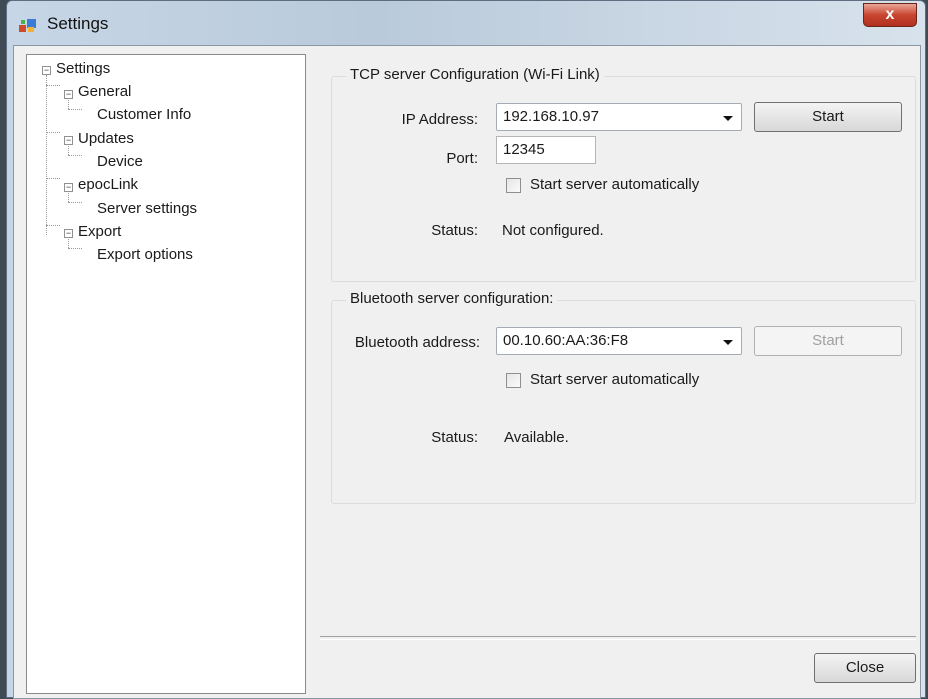 This screenshot has height=699, width=928. I want to click on bluetooth-auto-start-checkbox, so click(513, 380).